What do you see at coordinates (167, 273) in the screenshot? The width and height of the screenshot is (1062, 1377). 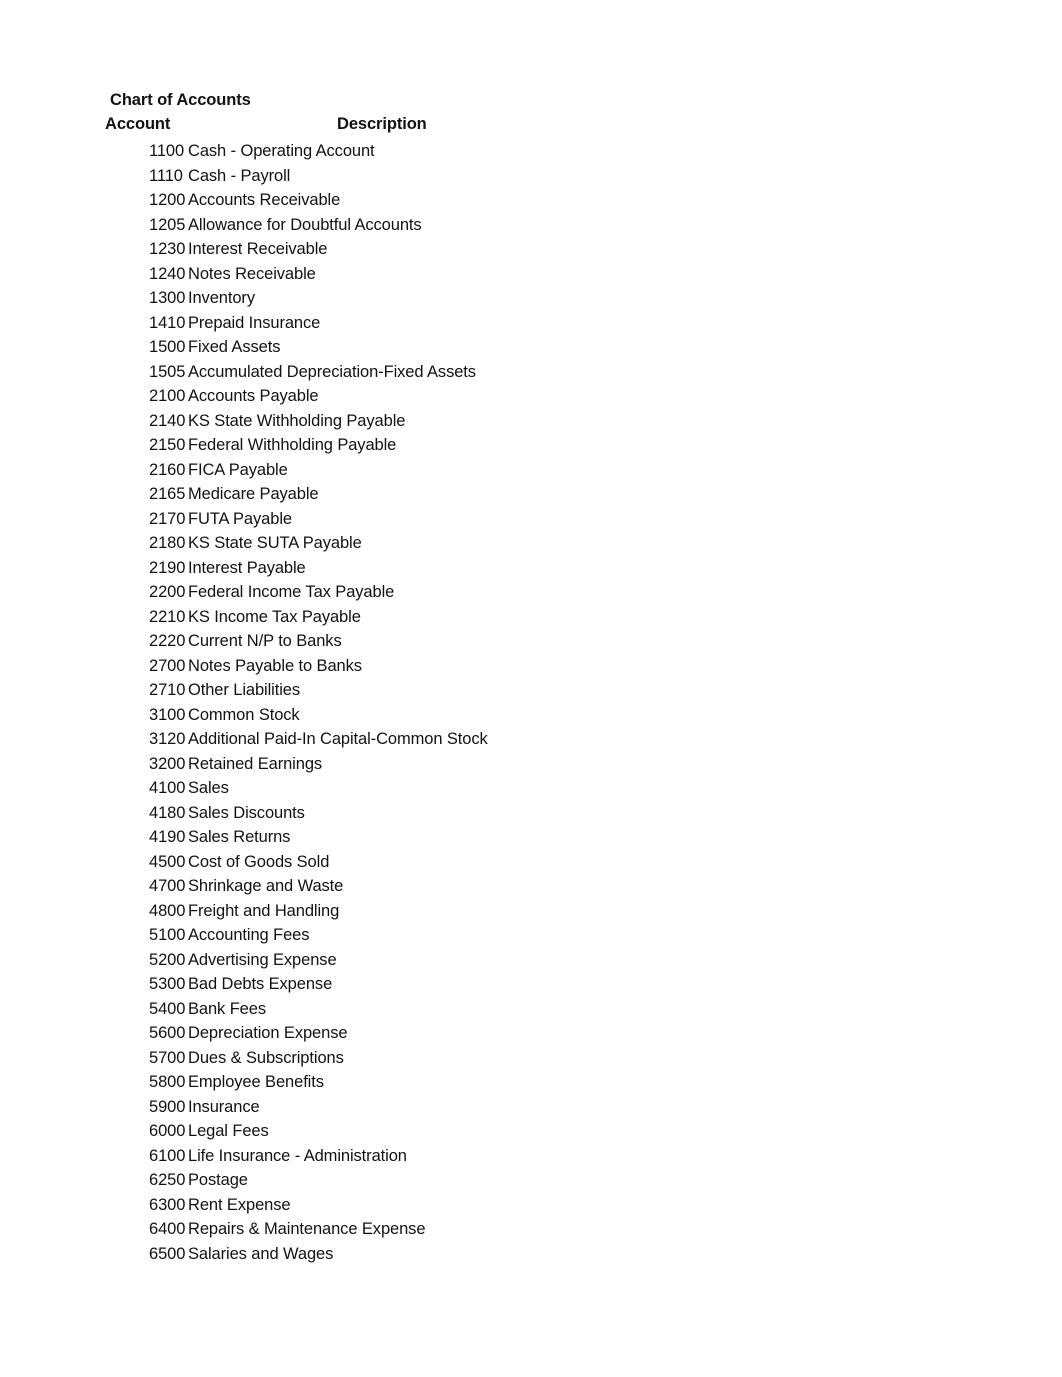 I see `account-number: 1240` at bounding box center [167, 273].